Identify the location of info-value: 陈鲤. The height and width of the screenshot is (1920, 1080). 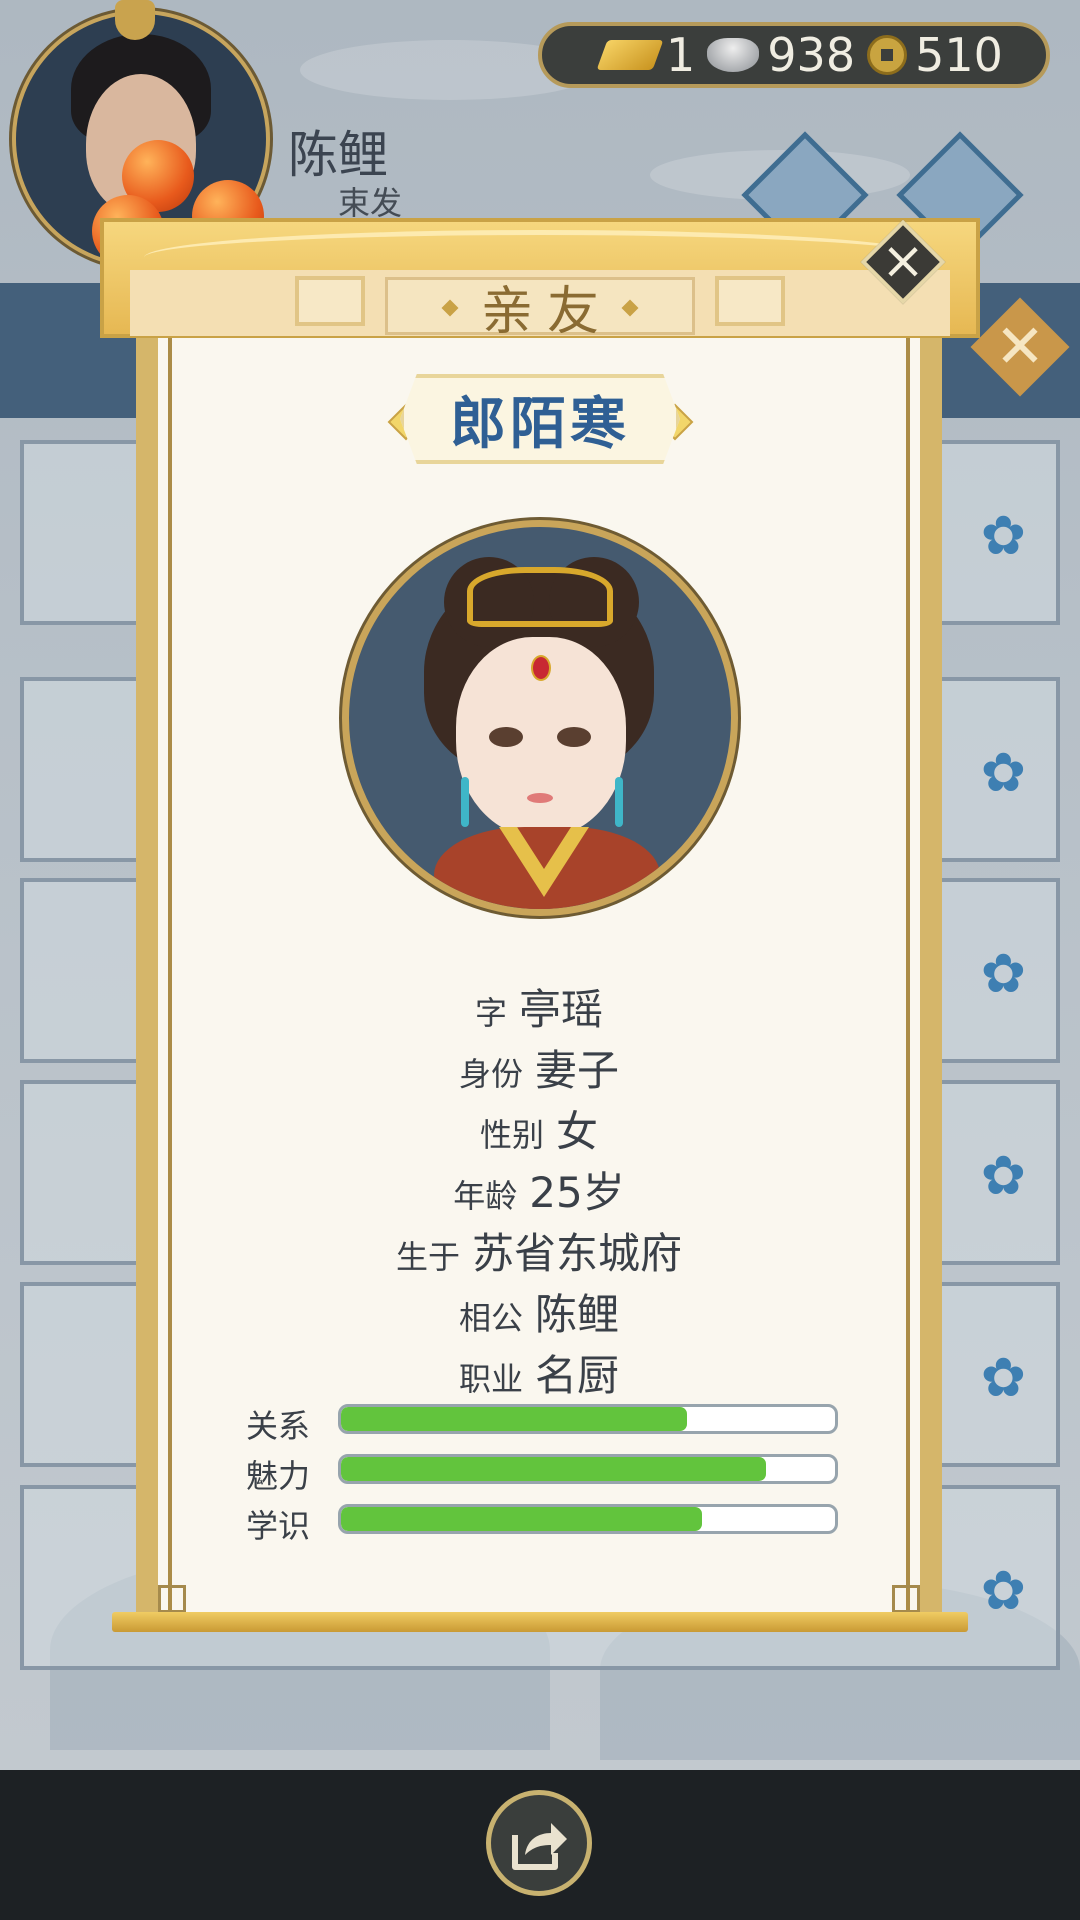
(577, 1314).